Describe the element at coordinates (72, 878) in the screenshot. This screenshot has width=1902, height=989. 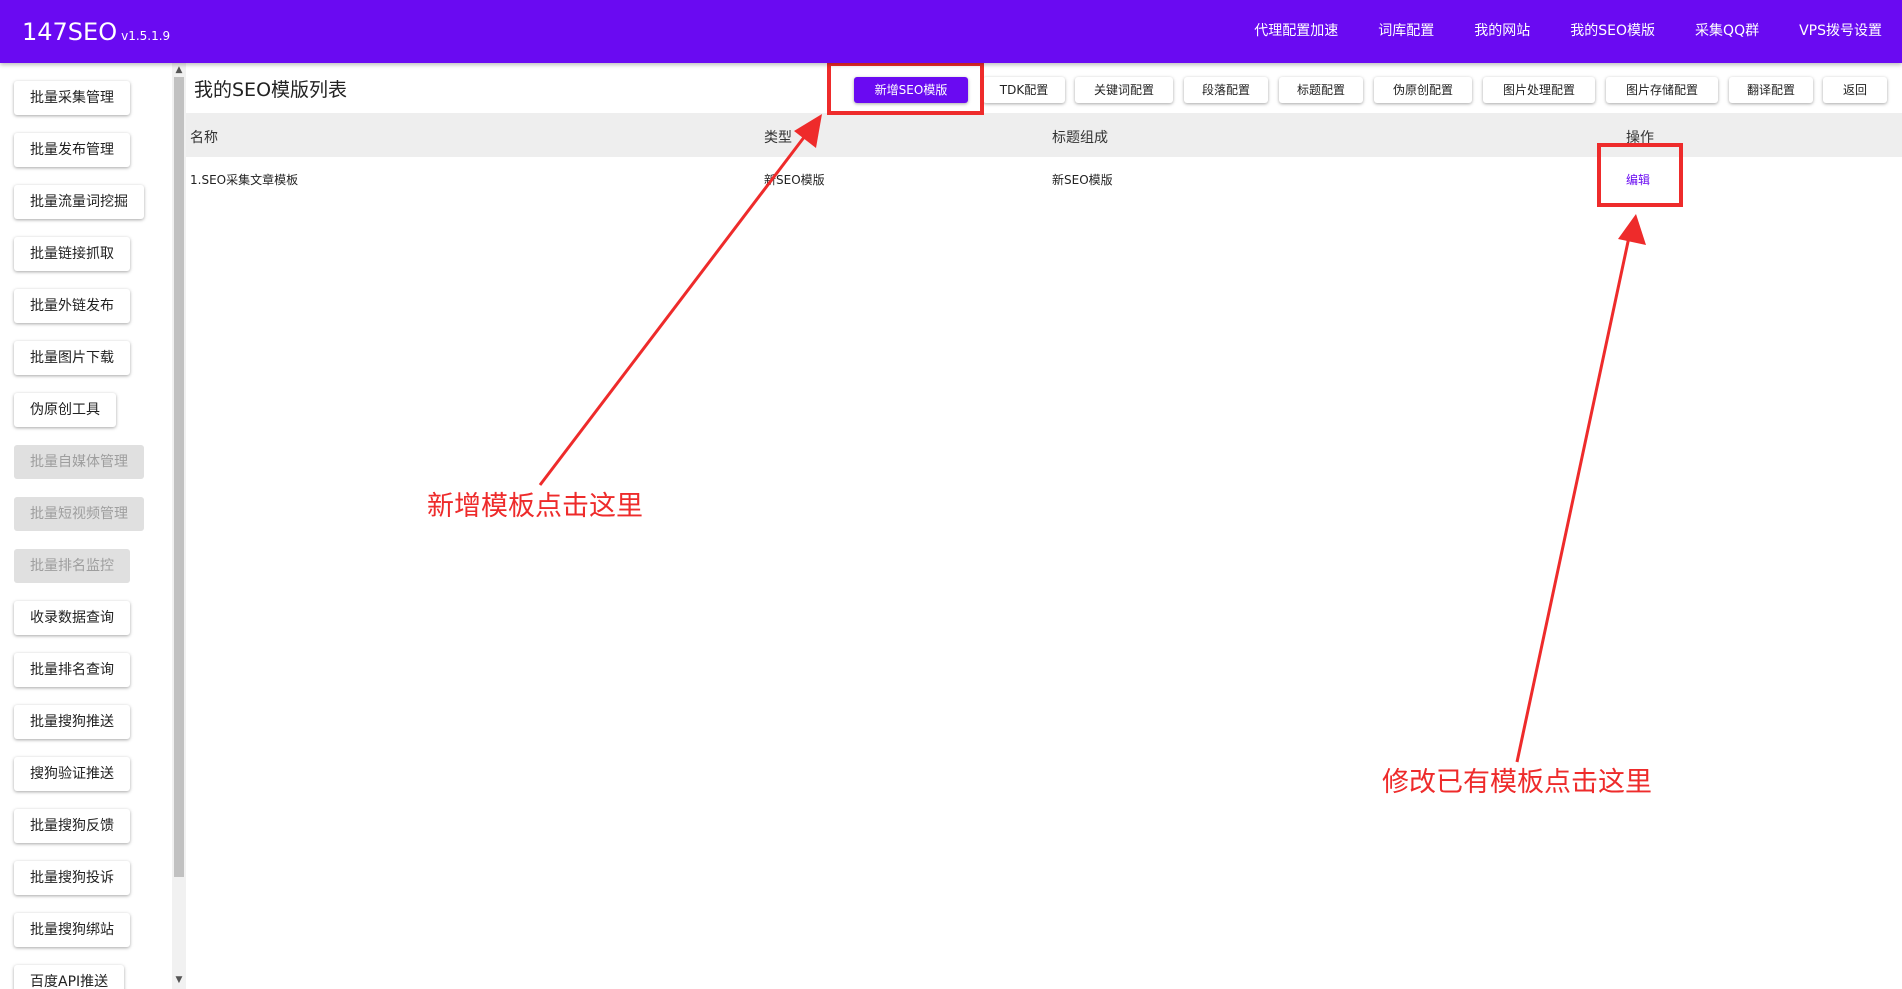
I see `sidebar-item-sogou-complaint: 批量搜狗投诉` at that location.